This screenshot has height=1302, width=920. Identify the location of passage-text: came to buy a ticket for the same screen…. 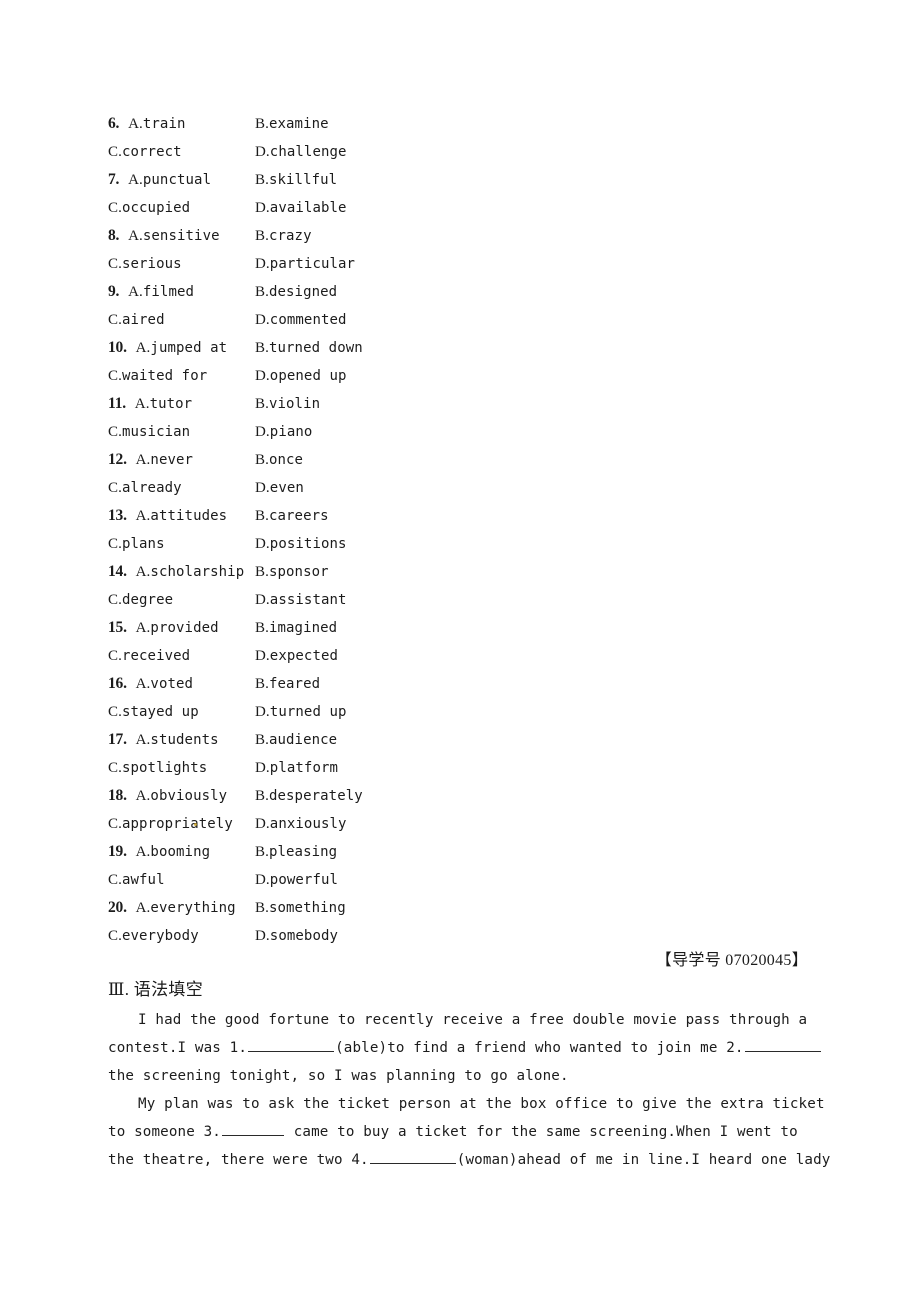
(541, 1132).